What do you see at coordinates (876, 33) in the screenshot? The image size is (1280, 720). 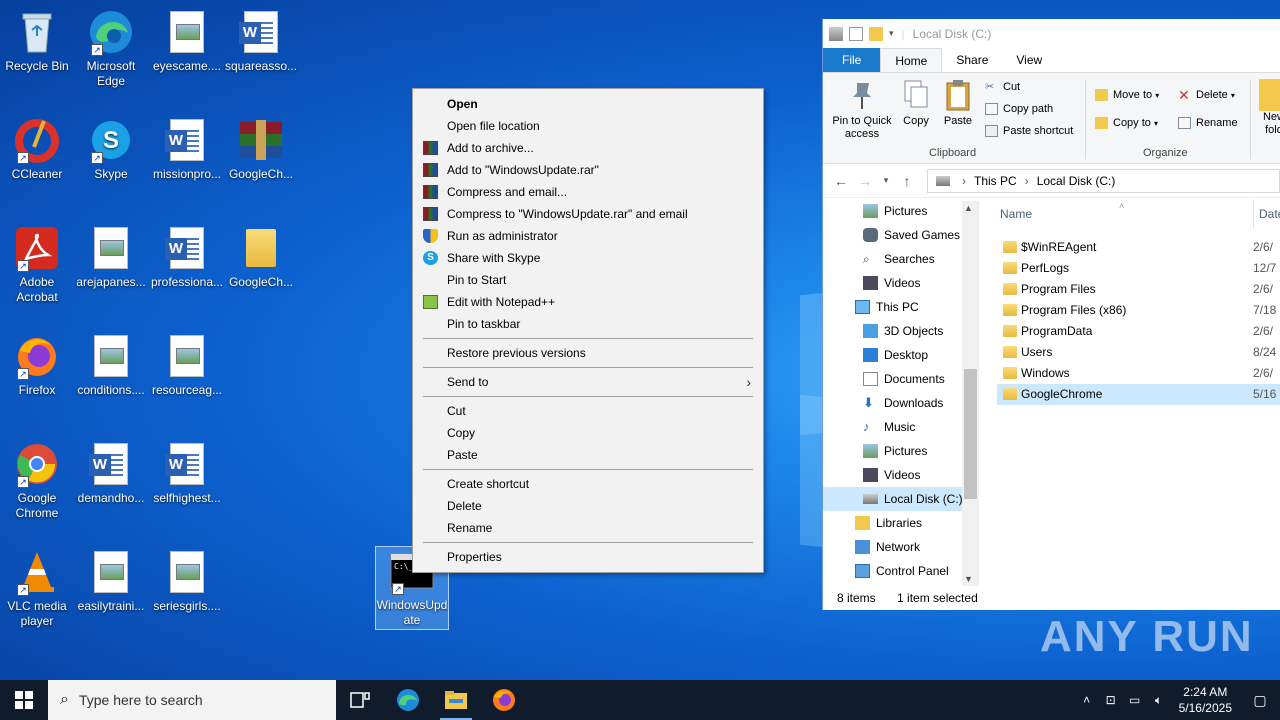 I see `new-folder-icon` at bounding box center [876, 33].